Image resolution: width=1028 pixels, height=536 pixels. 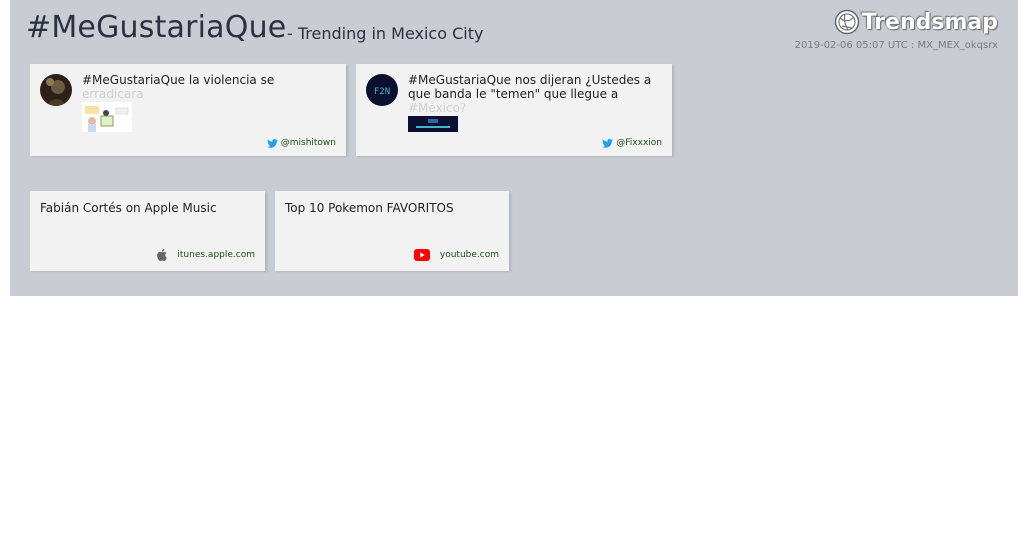 I want to click on youtube-icon, so click(x=421, y=255).